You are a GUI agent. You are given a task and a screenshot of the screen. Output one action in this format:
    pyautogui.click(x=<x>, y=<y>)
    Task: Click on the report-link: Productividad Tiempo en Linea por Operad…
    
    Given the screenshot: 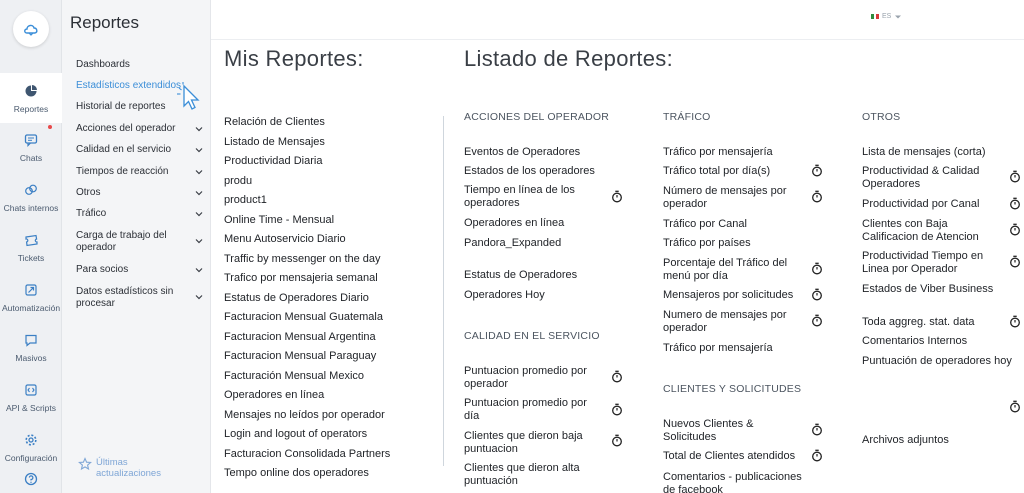 What is the action you would take?
    pyautogui.click(x=932, y=263)
    